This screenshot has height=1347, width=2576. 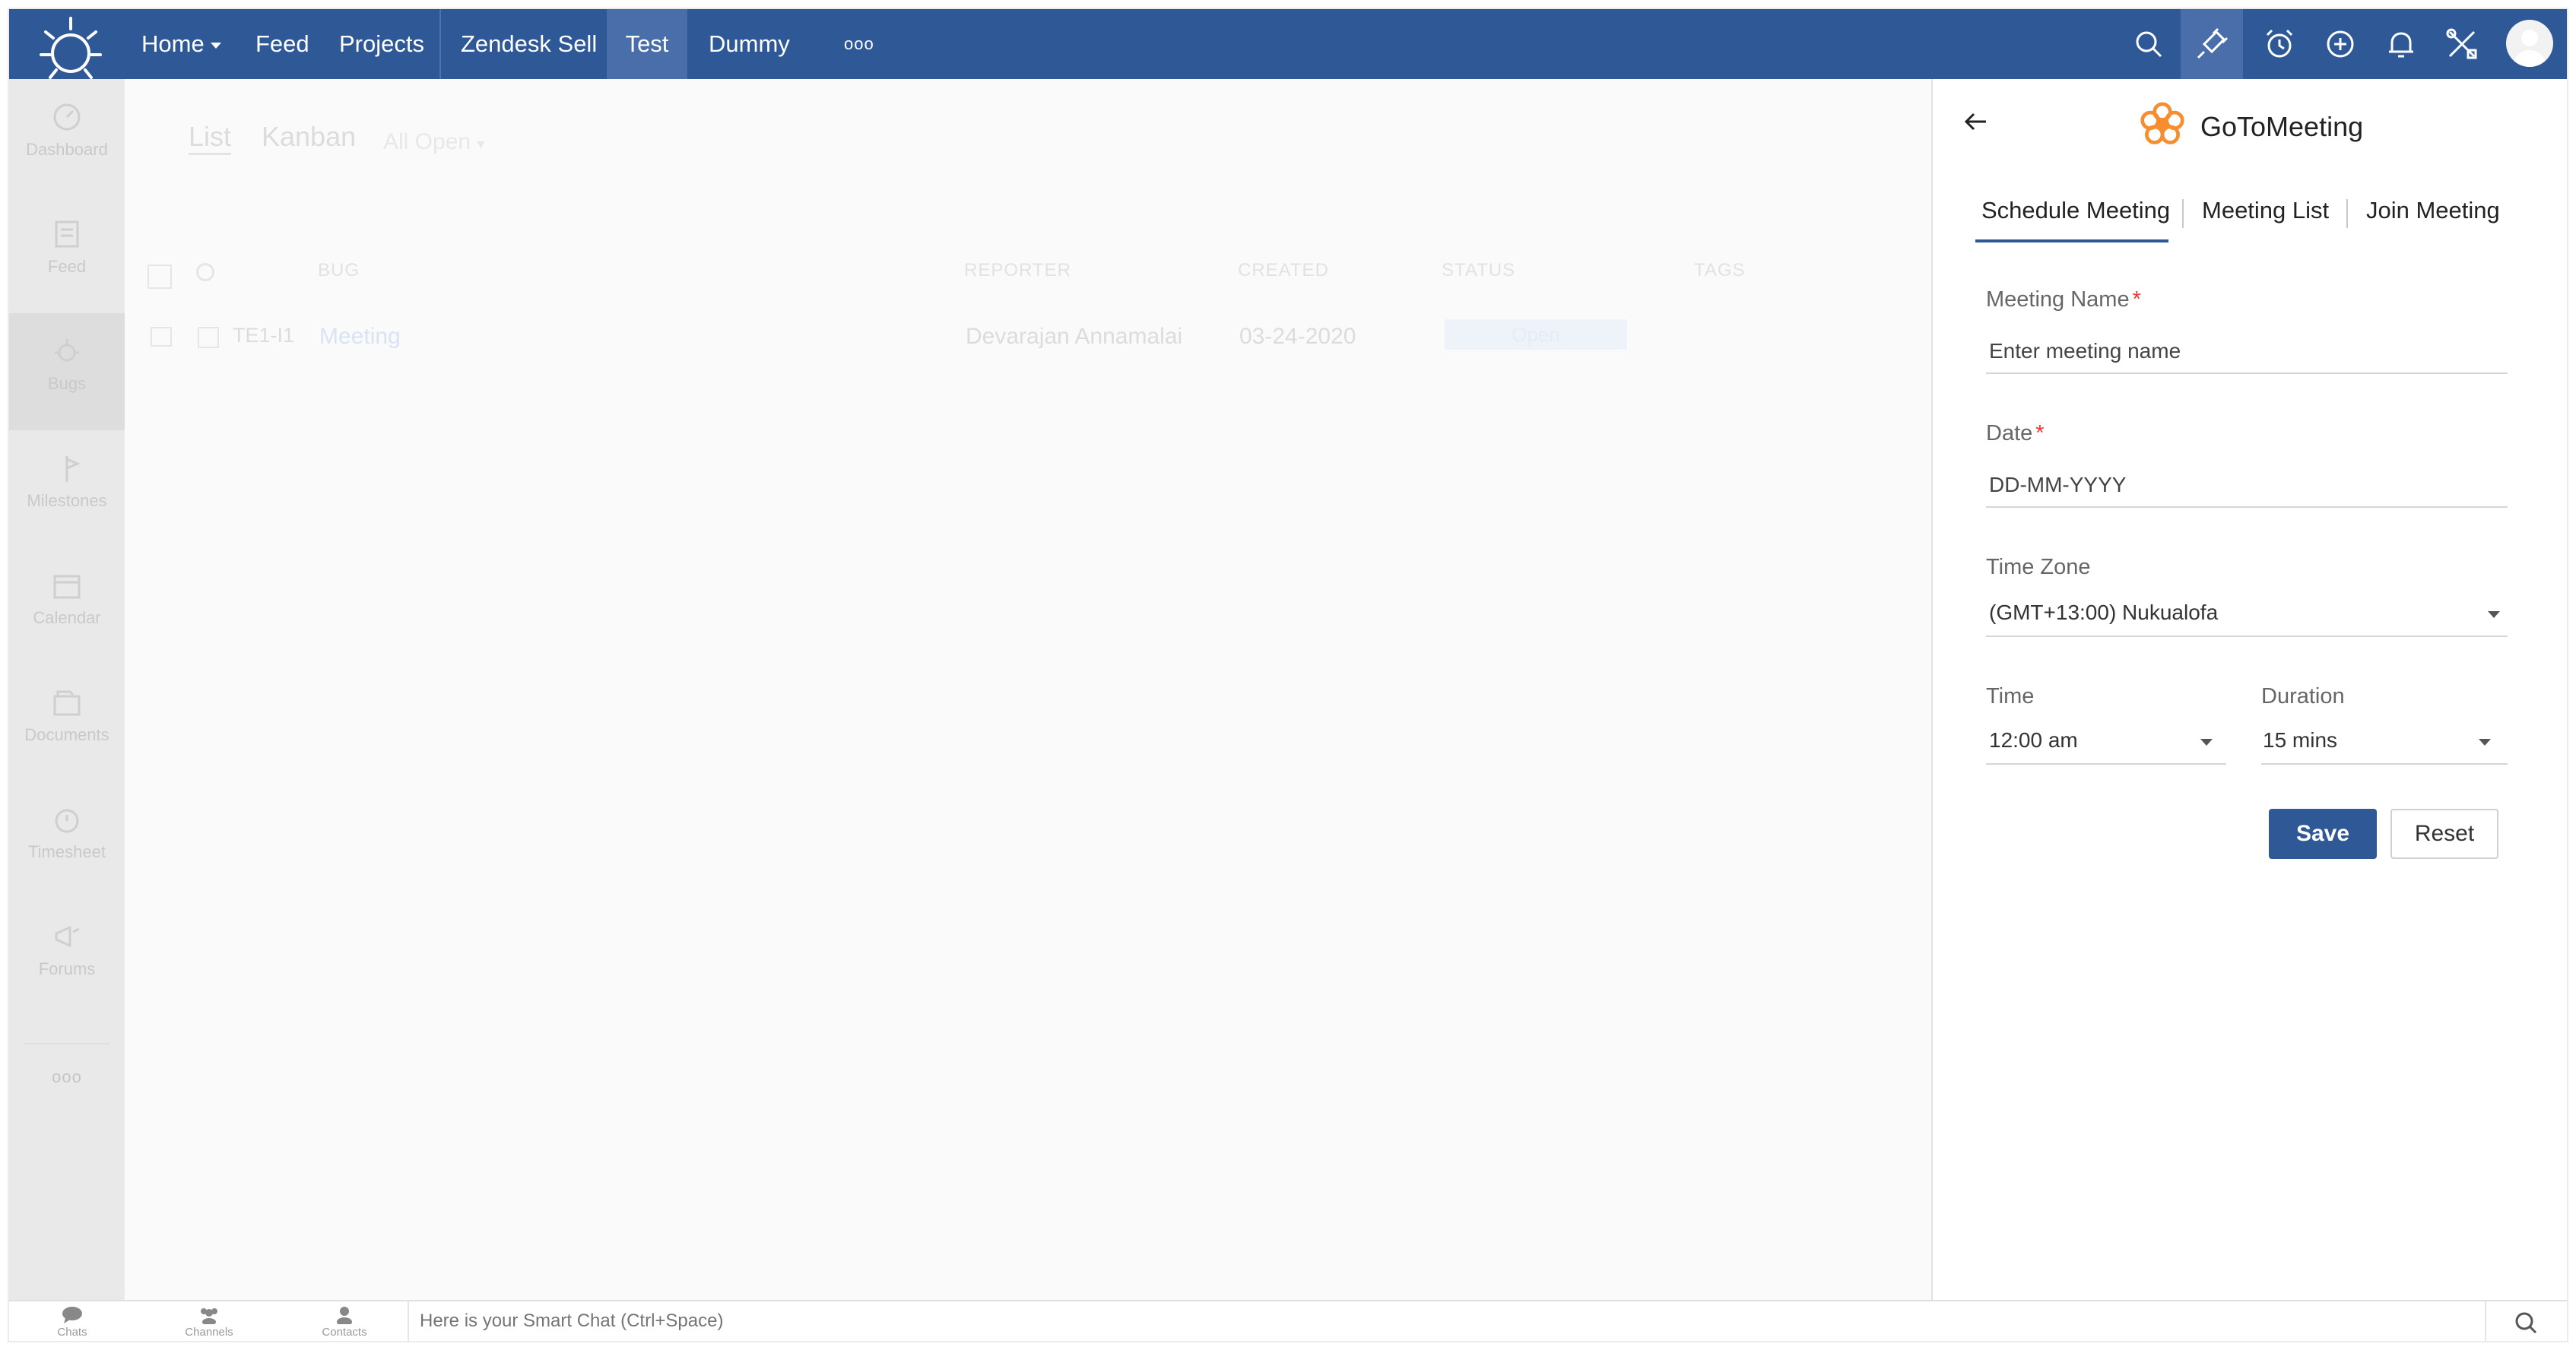 What do you see at coordinates (67, 117) in the screenshot?
I see `dashboard-icon` at bounding box center [67, 117].